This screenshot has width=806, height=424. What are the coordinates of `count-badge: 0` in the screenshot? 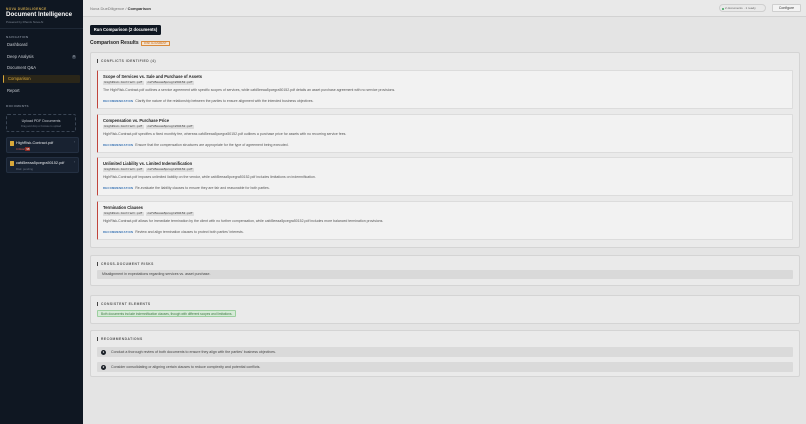 It's located at (74, 57).